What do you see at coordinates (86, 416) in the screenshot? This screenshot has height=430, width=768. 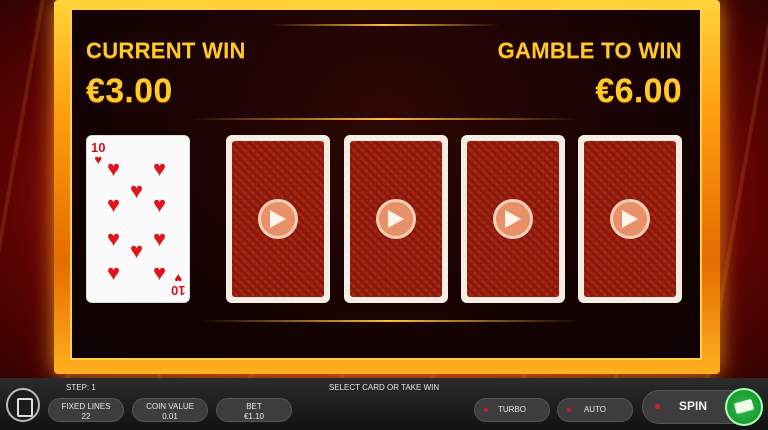 I see `fixed-lines-value: 22` at bounding box center [86, 416].